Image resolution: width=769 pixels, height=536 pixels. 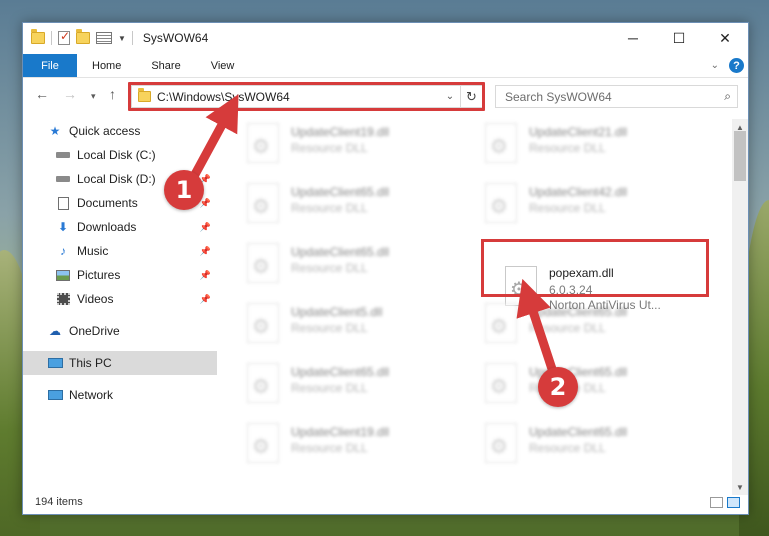 I want to click on properties-check-icon, so click(x=64, y=37).